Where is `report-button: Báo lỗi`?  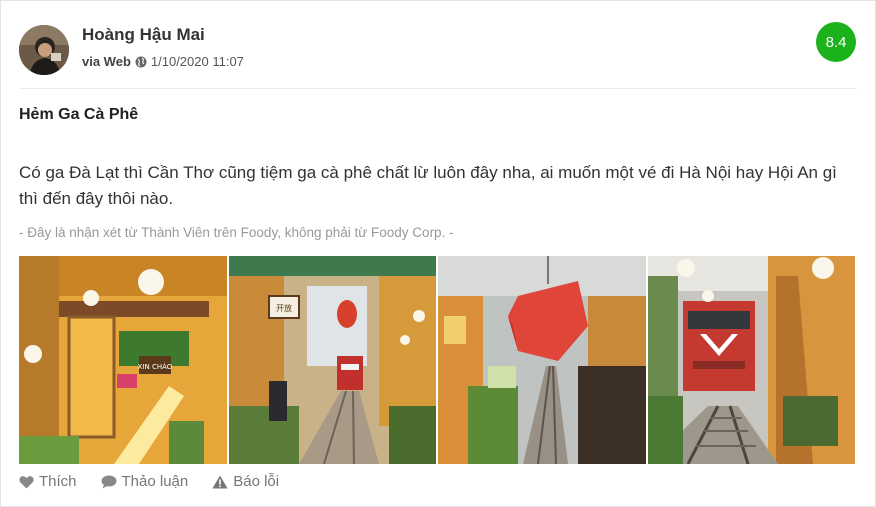
report-button: Báo lỗi is located at coordinates (245, 481).